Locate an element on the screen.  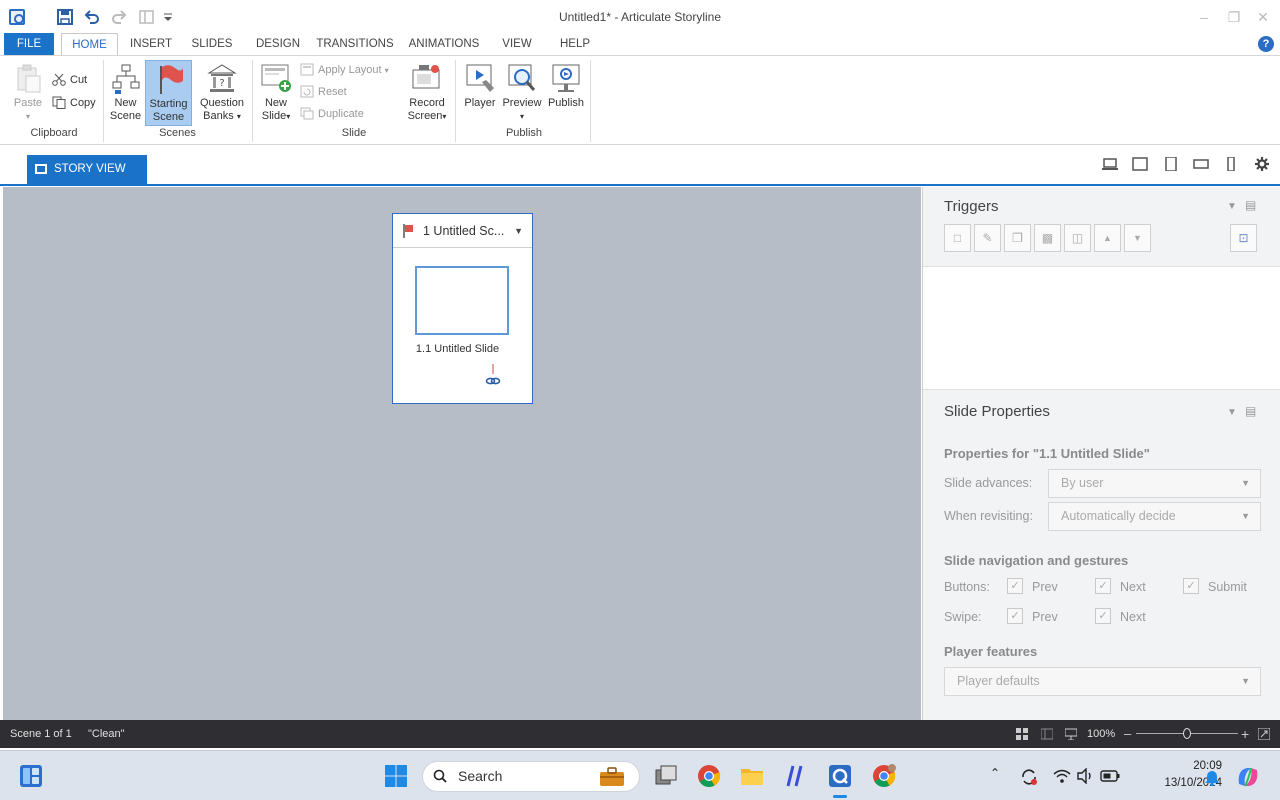
help-icon: ? is located at coordinates (1266, 44).